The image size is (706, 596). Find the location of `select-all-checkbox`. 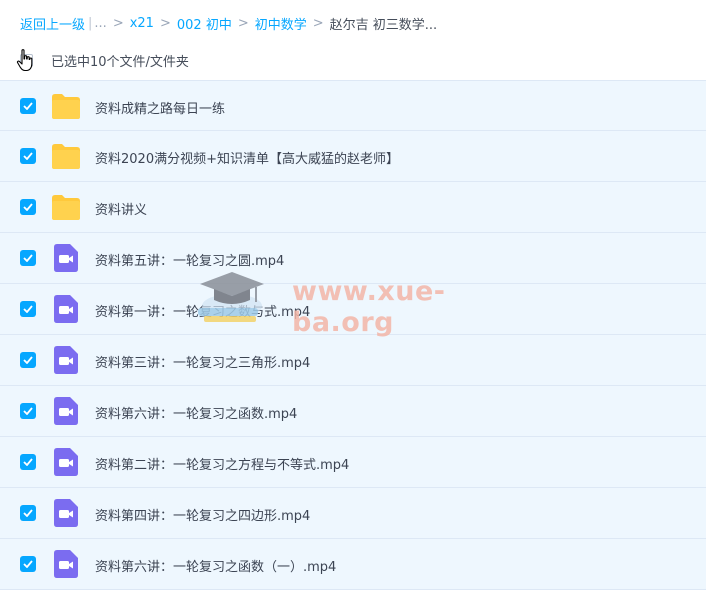

select-all-checkbox is located at coordinates (26, 60).